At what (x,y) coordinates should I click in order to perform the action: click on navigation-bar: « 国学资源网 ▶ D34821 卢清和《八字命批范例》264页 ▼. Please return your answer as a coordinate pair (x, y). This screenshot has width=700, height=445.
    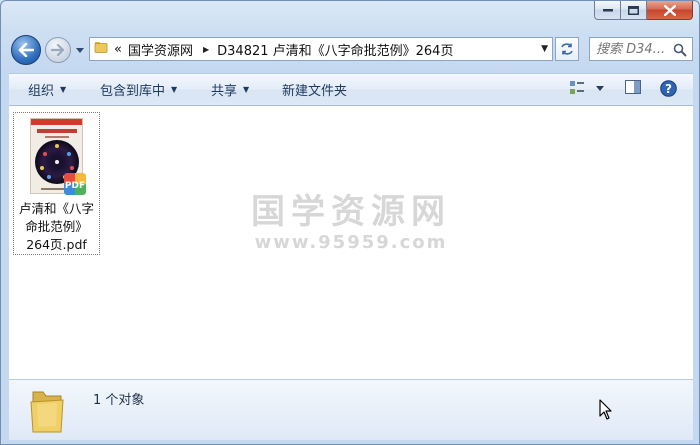
    Looking at the image, I should click on (351, 49).